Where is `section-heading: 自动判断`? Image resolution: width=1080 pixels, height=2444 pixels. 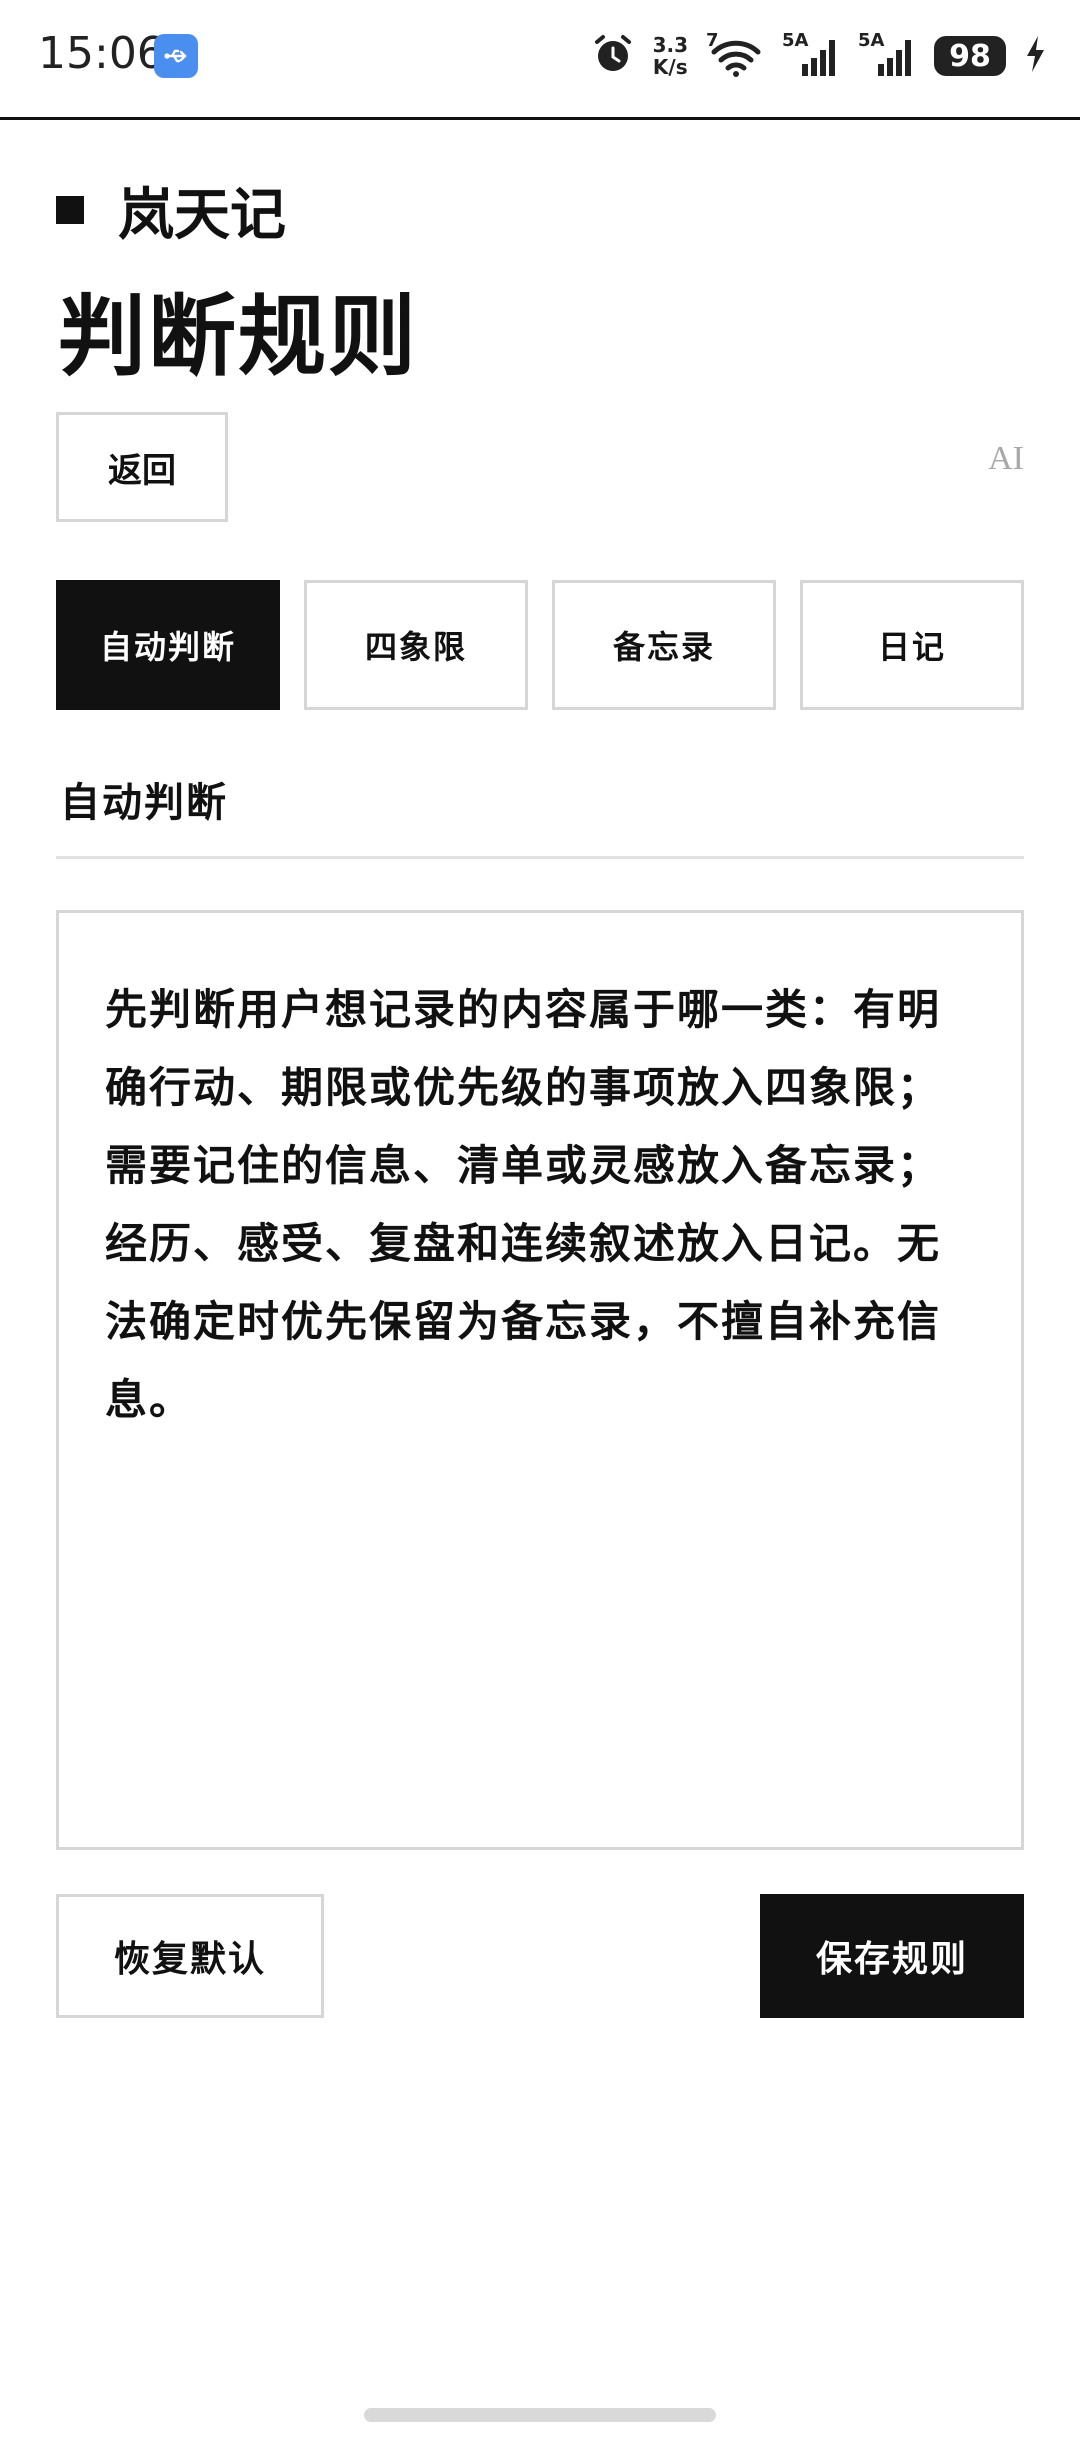
section-heading: 自动判断 is located at coordinates (144, 802).